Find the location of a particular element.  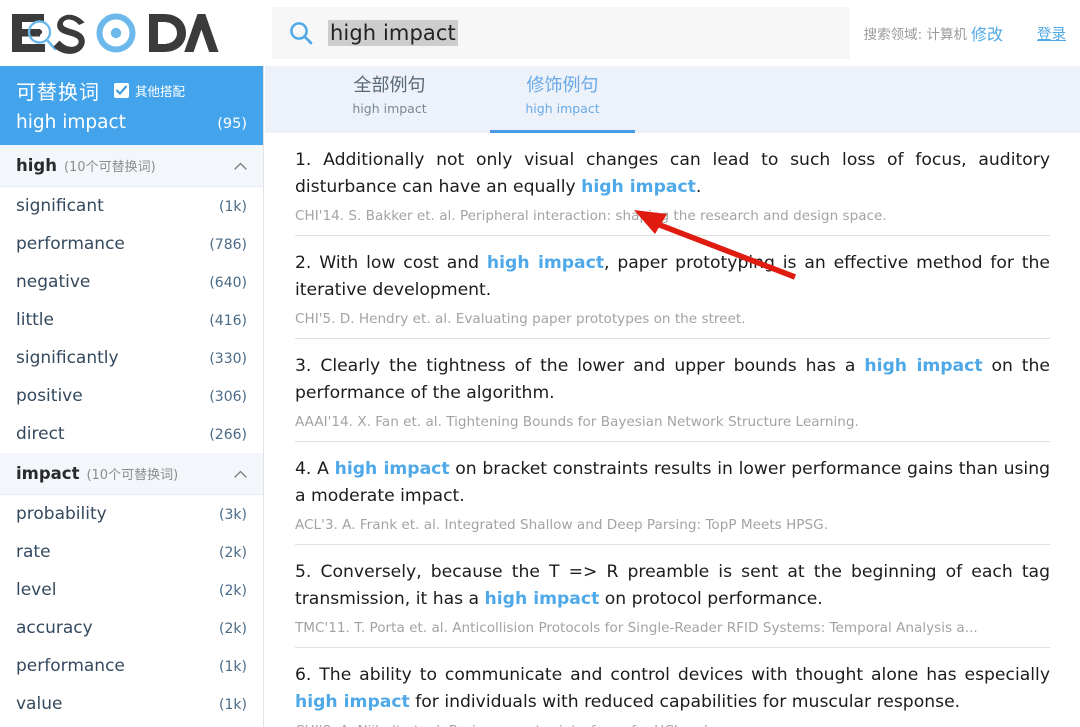

login-link: 登录 is located at coordinates (1051, 33).